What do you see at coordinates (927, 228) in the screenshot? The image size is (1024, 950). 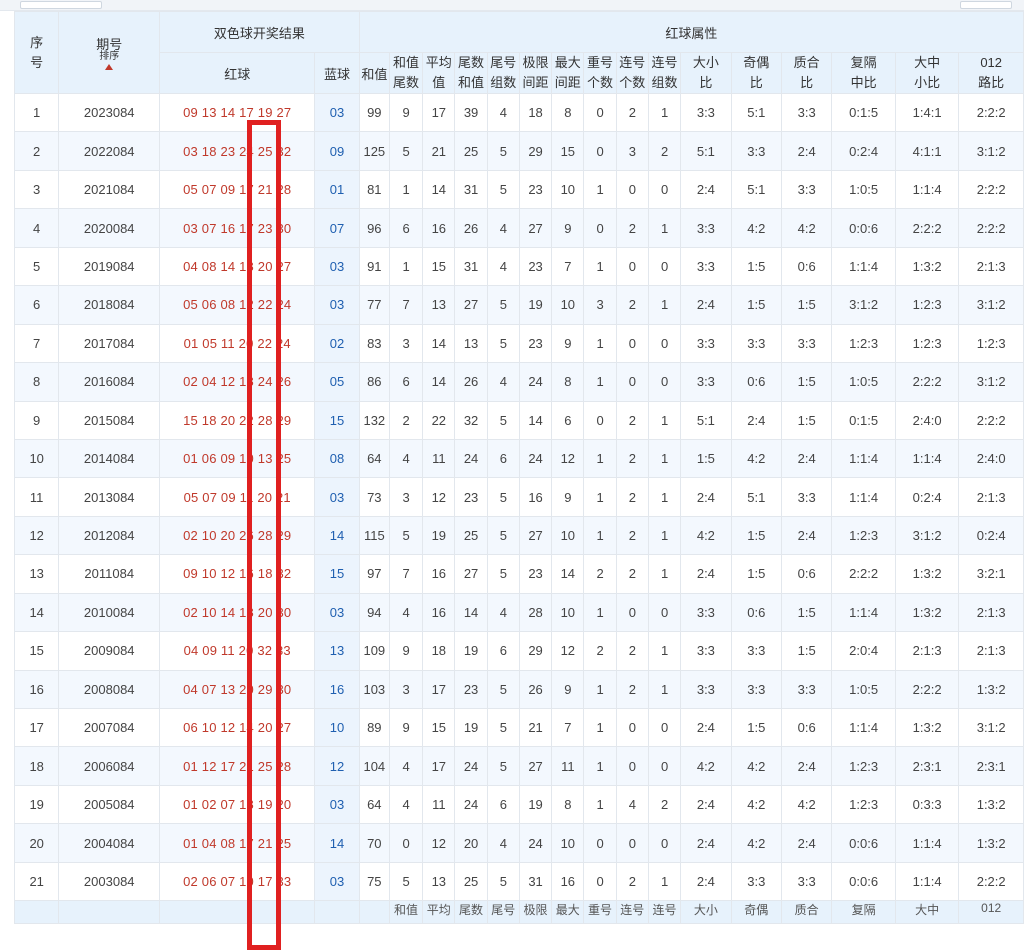 I see `attr-cell: 2:2:2` at bounding box center [927, 228].